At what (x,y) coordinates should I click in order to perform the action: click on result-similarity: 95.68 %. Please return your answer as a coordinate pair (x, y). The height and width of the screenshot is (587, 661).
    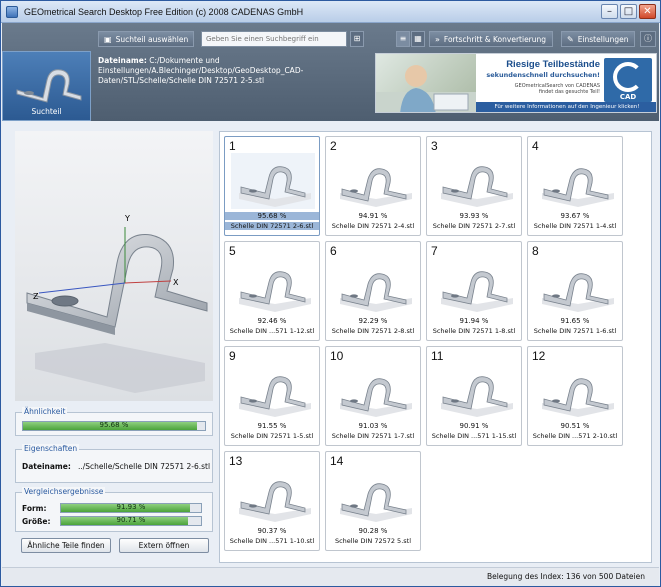
    Looking at the image, I should click on (272, 216).